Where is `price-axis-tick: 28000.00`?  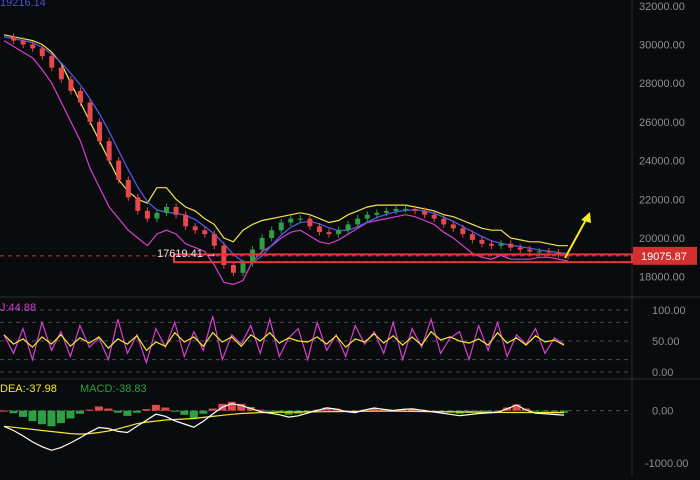
price-axis-tick: 28000.00 is located at coordinates (662, 84).